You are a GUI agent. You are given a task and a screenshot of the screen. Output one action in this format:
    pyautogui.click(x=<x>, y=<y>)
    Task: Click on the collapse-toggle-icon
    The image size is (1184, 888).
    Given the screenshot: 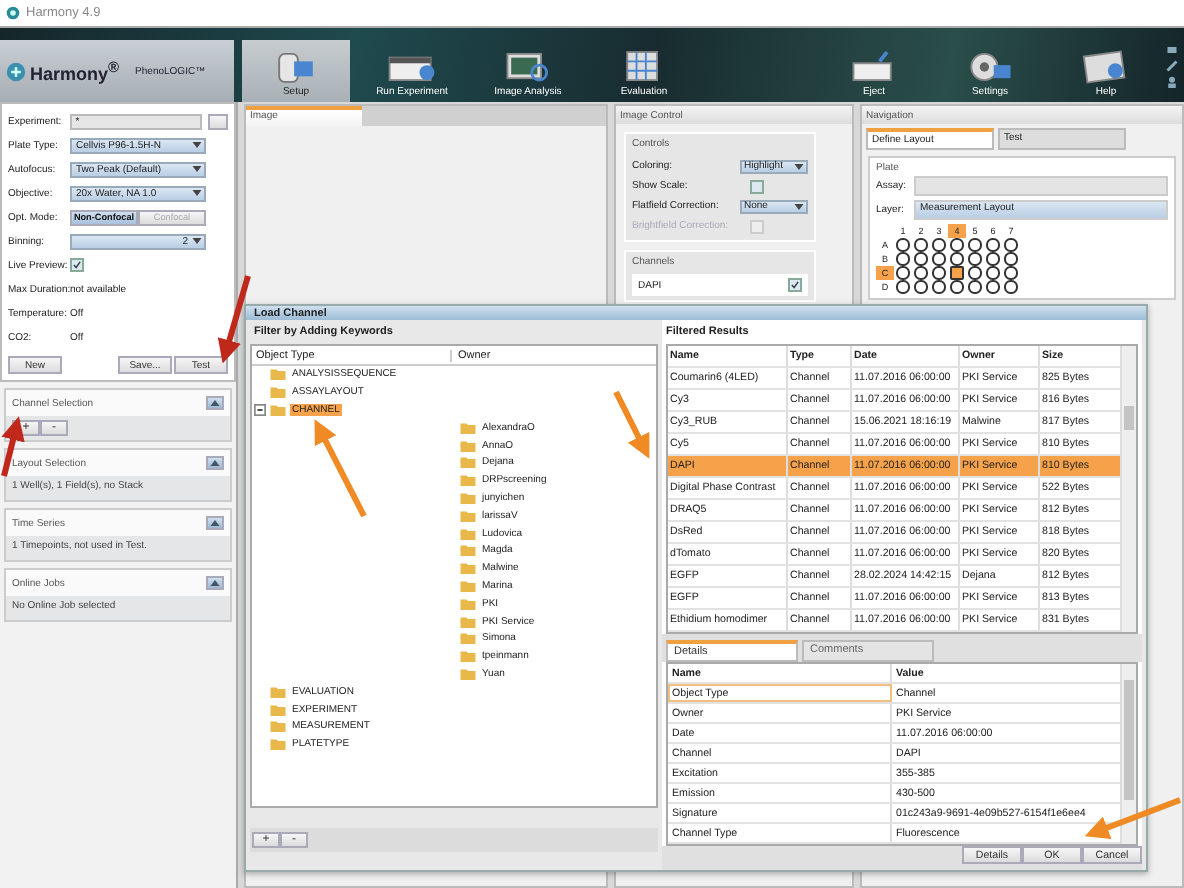 What is the action you would take?
    pyautogui.click(x=260, y=409)
    